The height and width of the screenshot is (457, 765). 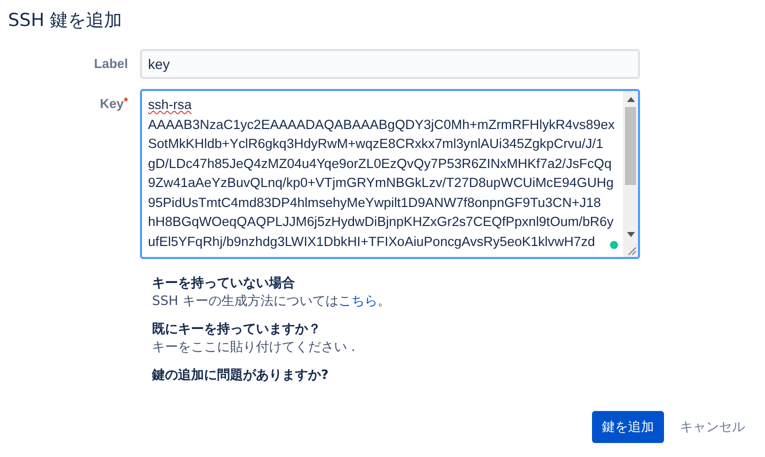 I want to click on add-key-button: 鍵を追加, so click(x=628, y=427).